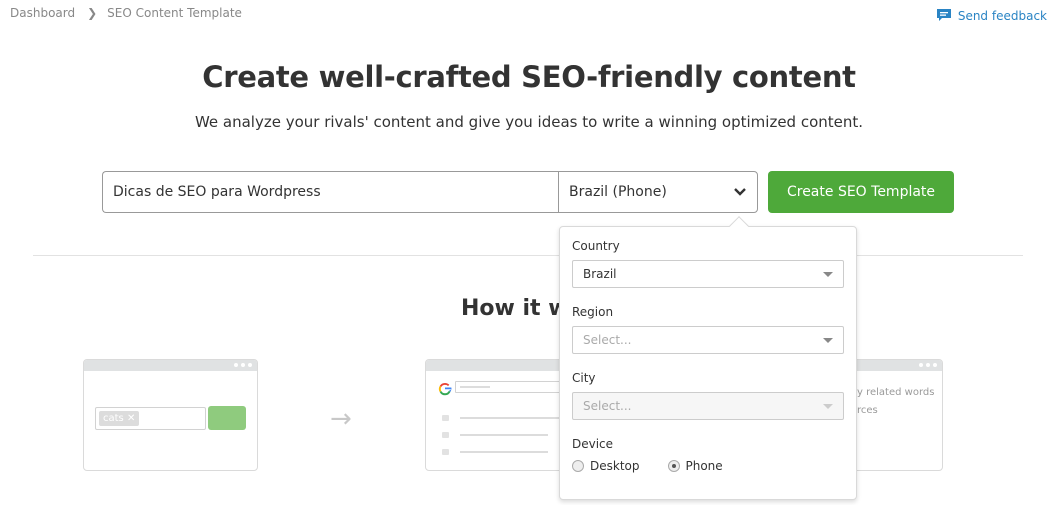 This screenshot has height=505, width=1058. I want to click on chevron-right-icon: ❯, so click(92, 13).